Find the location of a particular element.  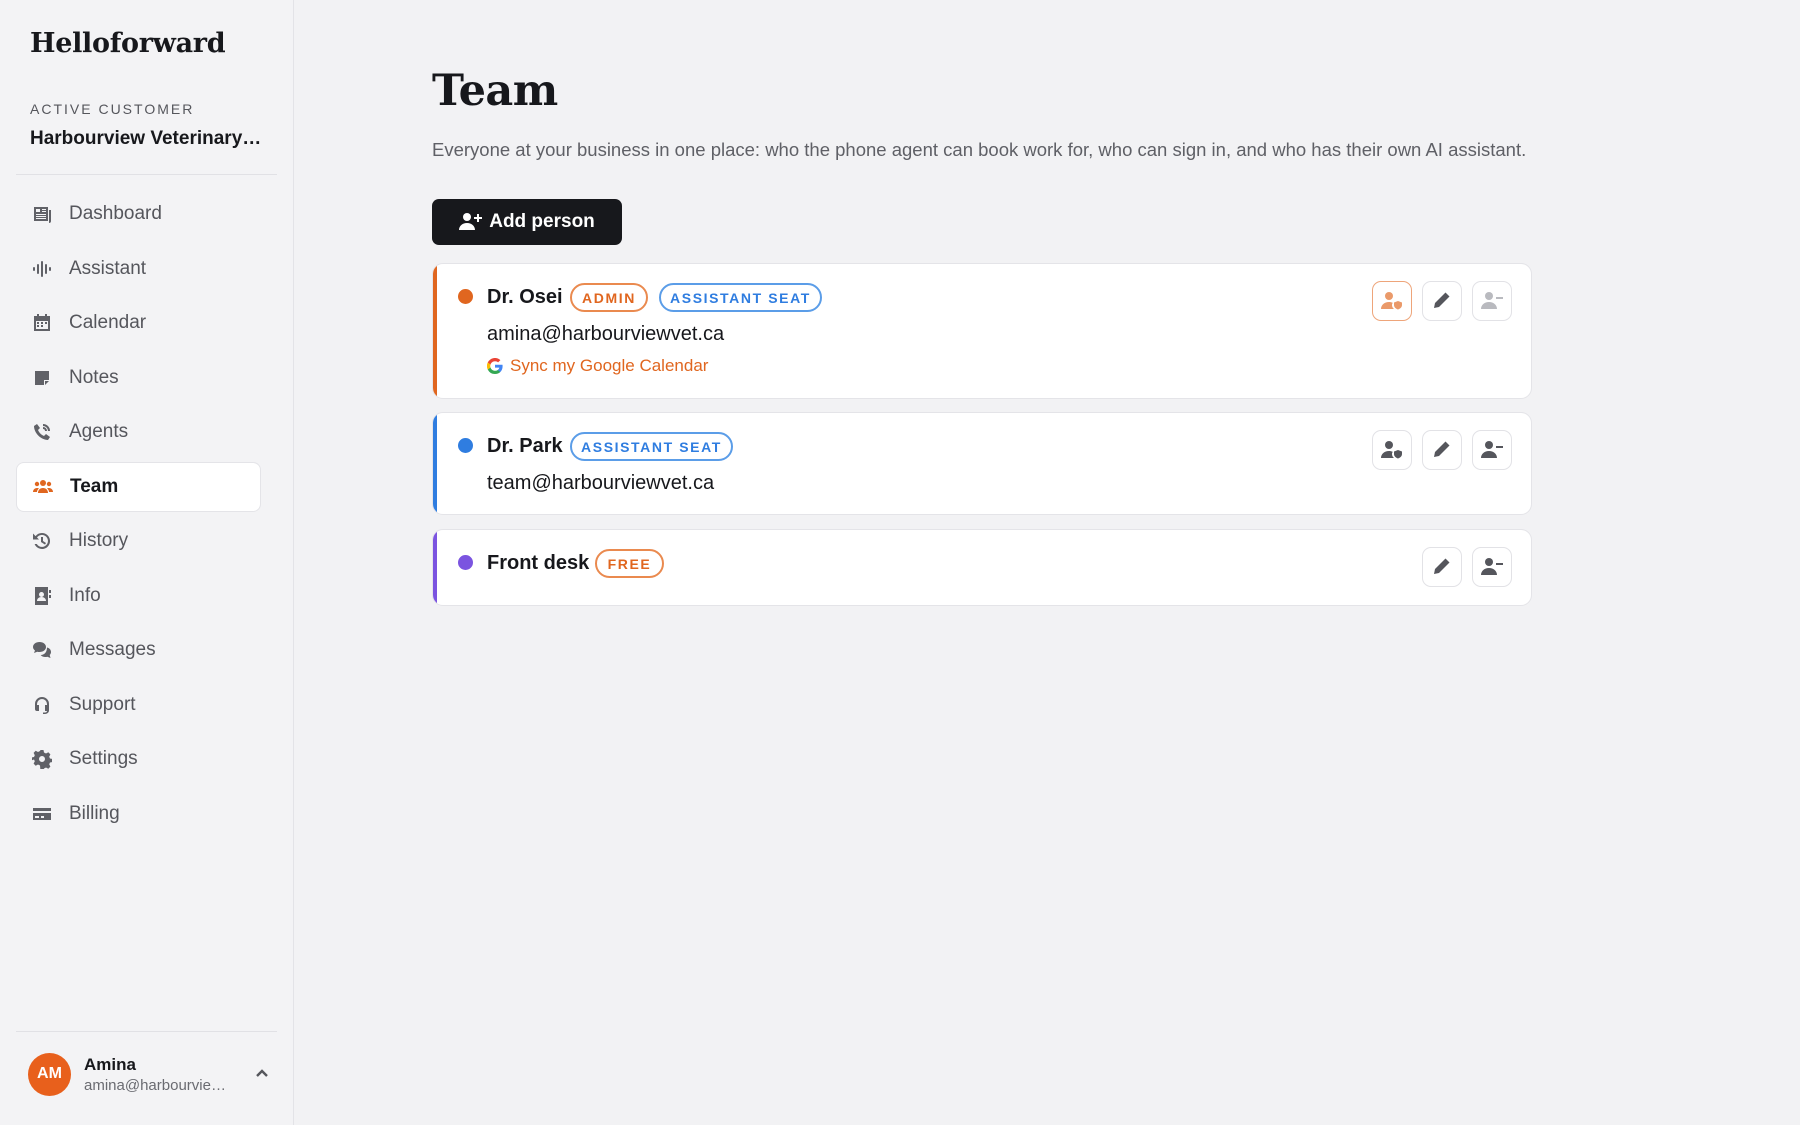

sync-link-label: Sync my Google Calendar is located at coordinates (609, 365).